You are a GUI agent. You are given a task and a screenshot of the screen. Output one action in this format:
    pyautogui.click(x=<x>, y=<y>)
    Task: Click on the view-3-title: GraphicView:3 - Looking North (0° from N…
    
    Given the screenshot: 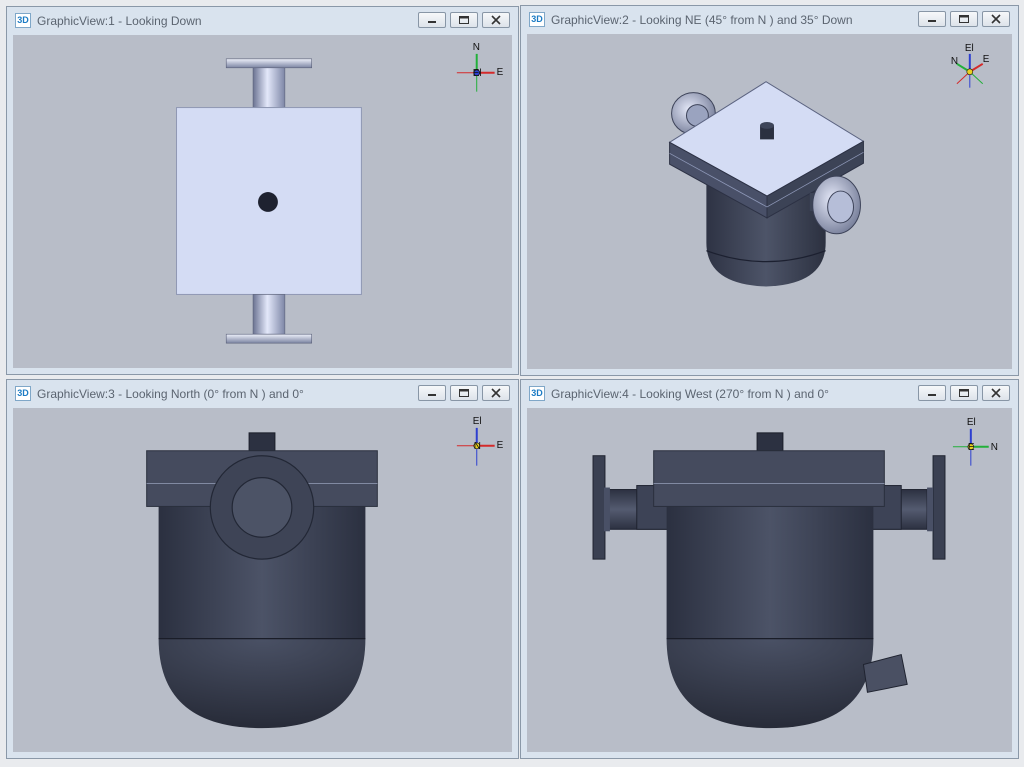 What is the action you would take?
    pyautogui.click(x=170, y=394)
    